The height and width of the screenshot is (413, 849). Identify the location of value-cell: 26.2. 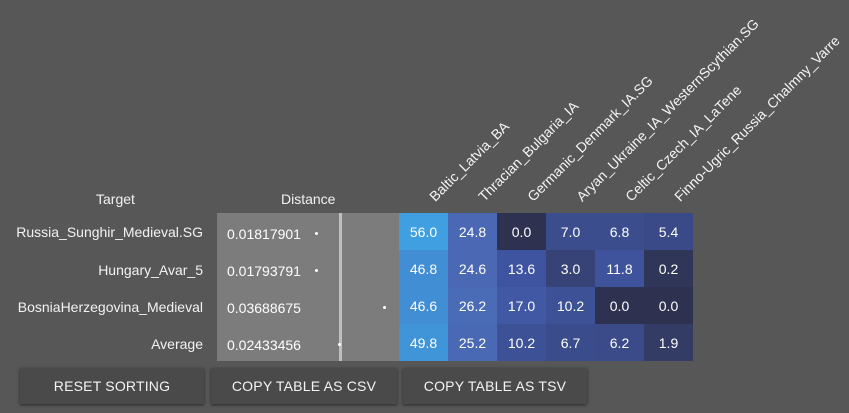
(472, 305).